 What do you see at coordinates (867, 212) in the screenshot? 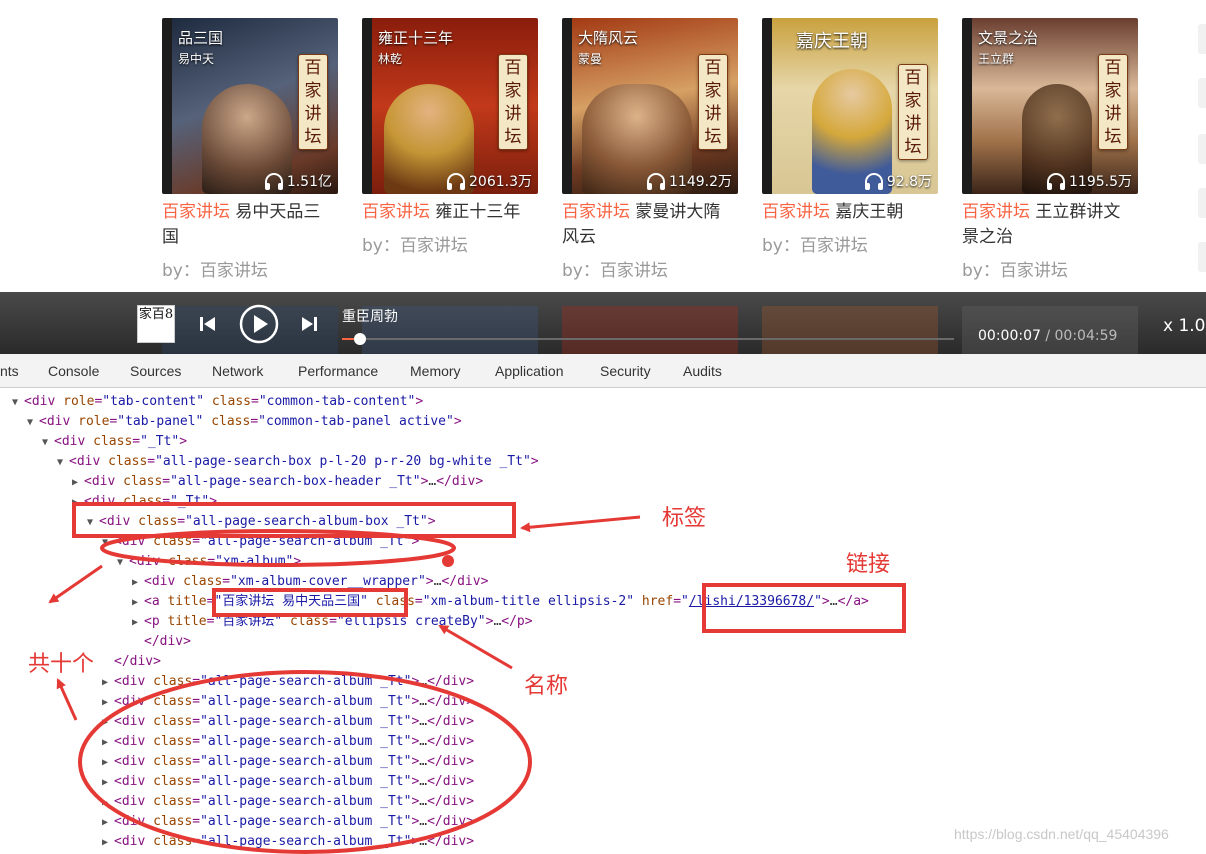
I see `album-name: 嘉庆王朝` at bounding box center [867, 212].